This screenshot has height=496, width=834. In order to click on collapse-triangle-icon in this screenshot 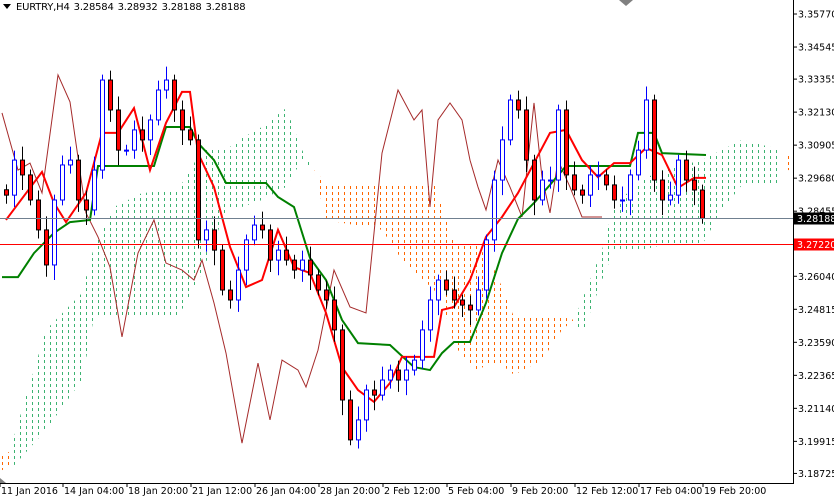, I will do `click(7, 6)`.